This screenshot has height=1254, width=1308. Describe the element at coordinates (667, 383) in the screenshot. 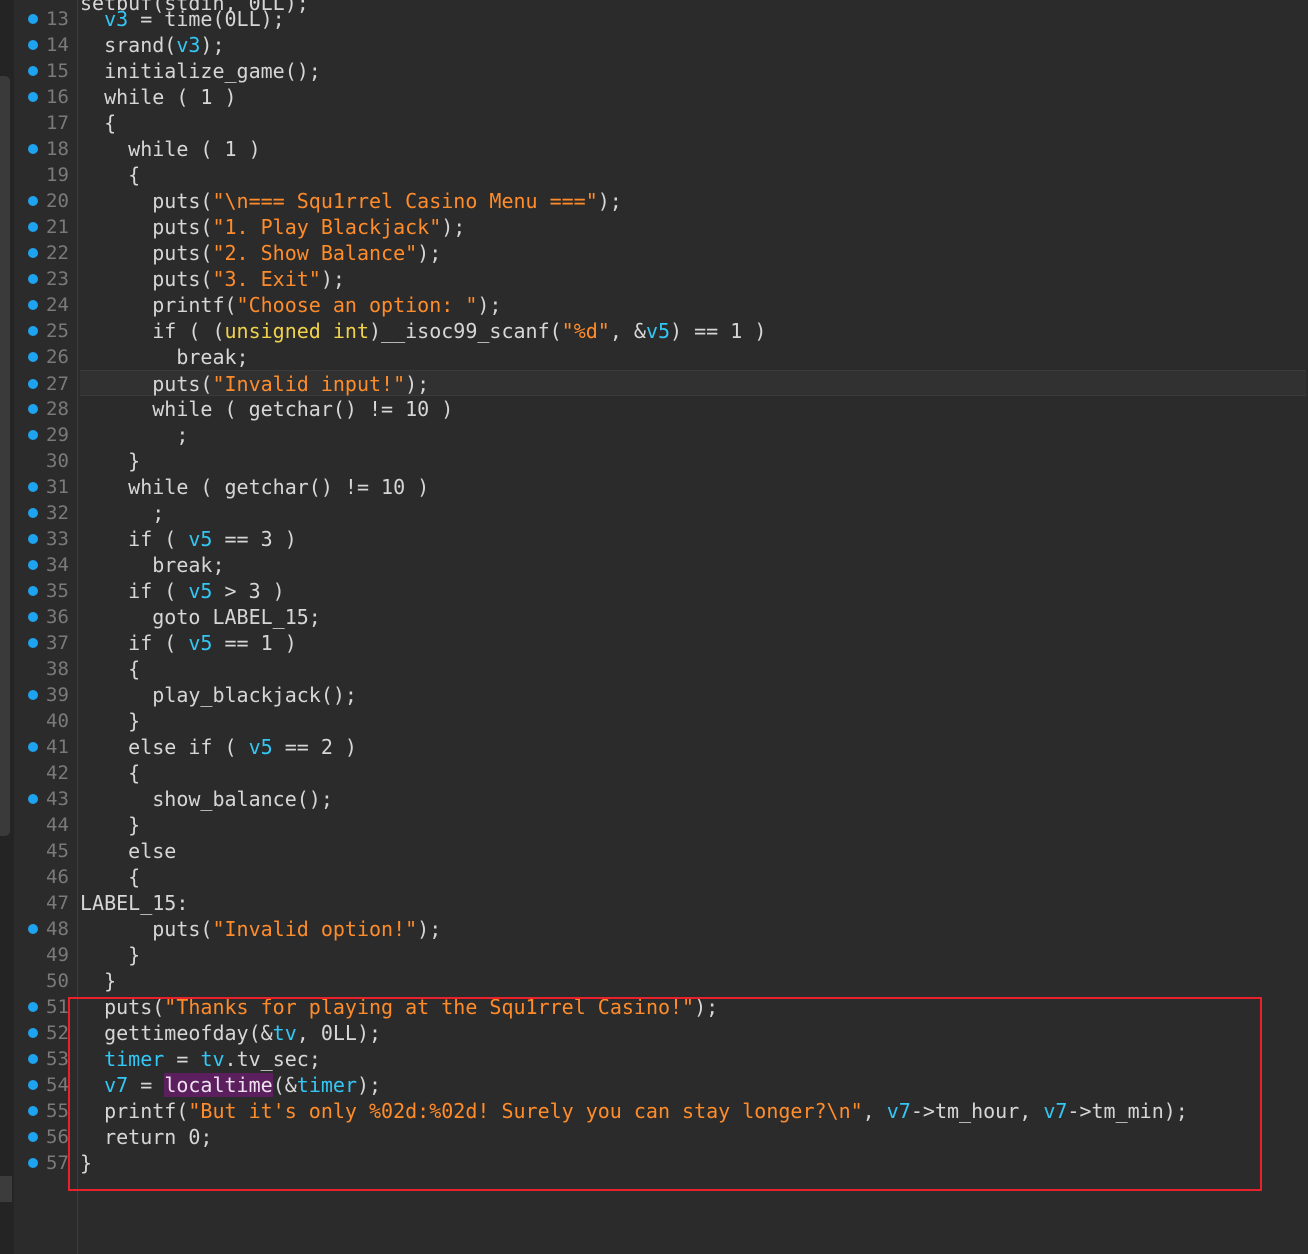

I see `code-line: 27 puts("Invalid input!");` at that location.